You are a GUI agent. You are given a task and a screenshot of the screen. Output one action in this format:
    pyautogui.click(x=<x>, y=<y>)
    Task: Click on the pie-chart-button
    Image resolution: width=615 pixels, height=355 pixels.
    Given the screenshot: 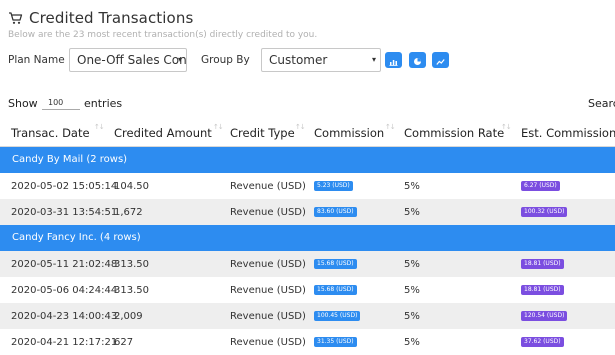 What is the action you would take?
    pyautogui.click(x=417, y=60)
    